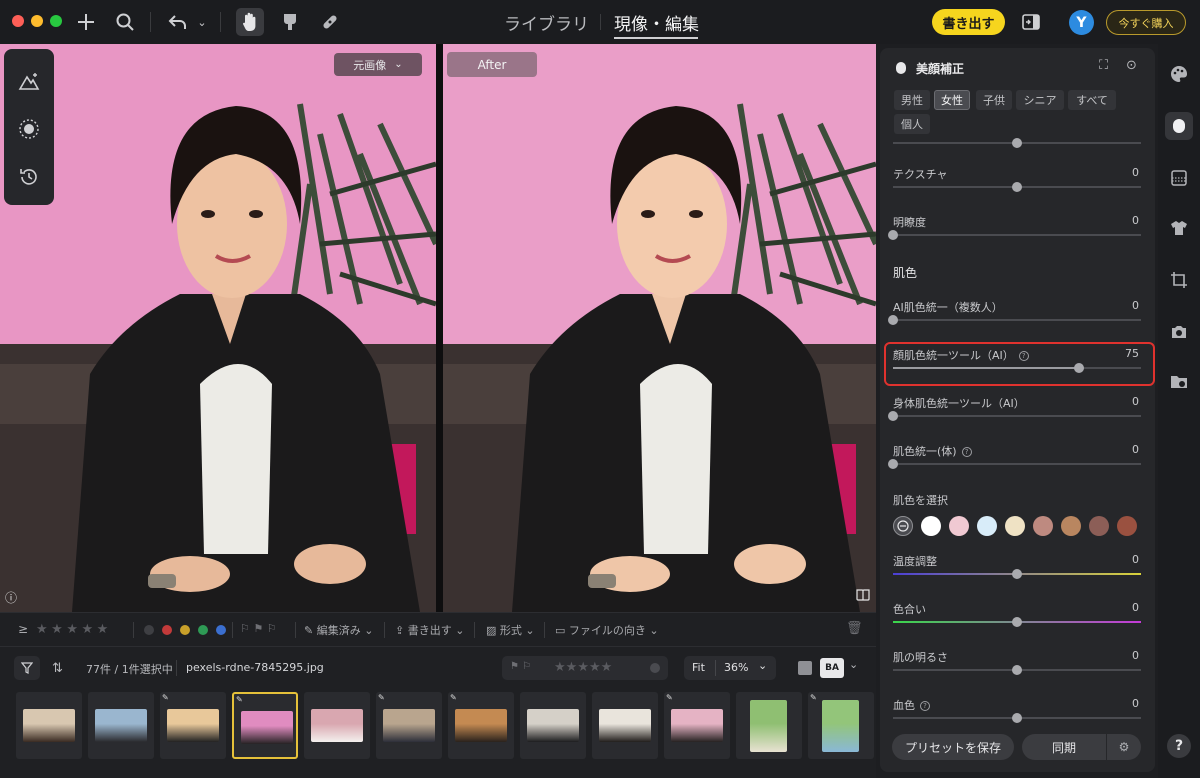 Image resolution: width=1200 pixels, height=778 pixels. Describe the element at coordinates (23, 629) in the screenshot. I see `greater-equal-icon: ≥` at that location.